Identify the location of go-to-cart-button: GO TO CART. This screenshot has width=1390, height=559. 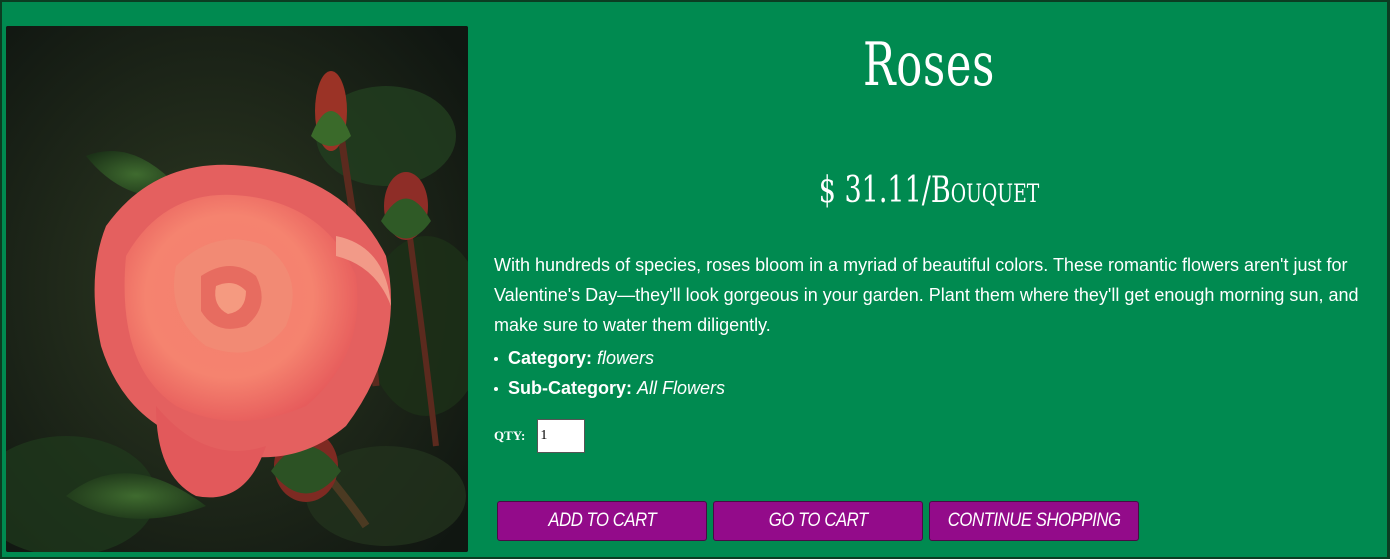
(818, 521).